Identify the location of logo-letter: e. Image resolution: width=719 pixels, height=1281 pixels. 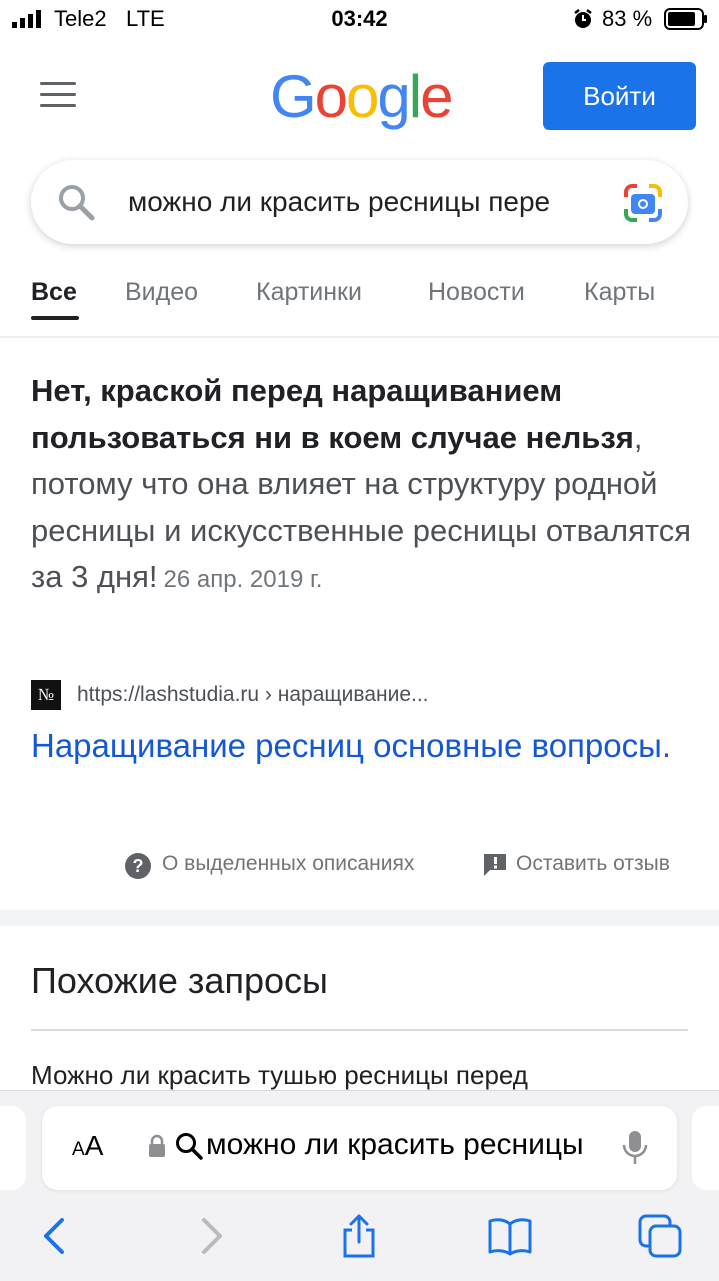
(436, 96).